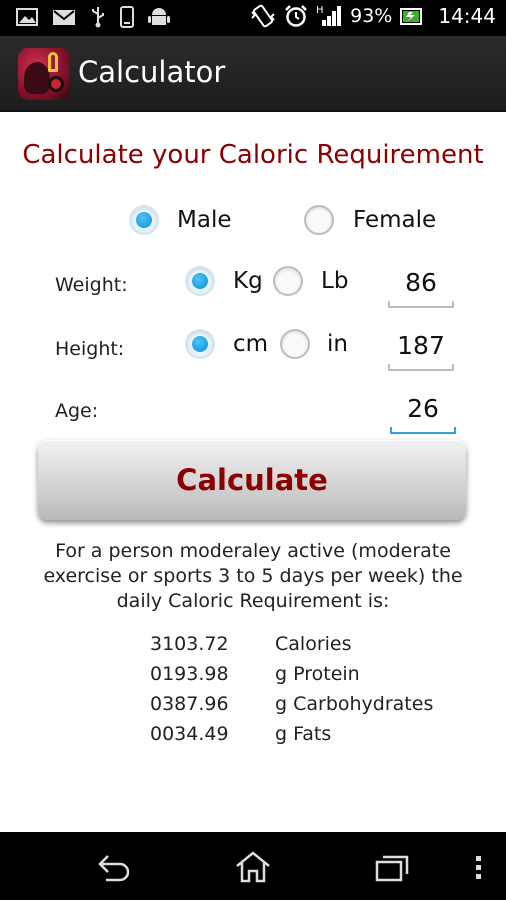 Image resolution: width=506 pixels, height=900 pixels. I want to click on description-line: For a person moderaley active (moderate, so click(253, 551).